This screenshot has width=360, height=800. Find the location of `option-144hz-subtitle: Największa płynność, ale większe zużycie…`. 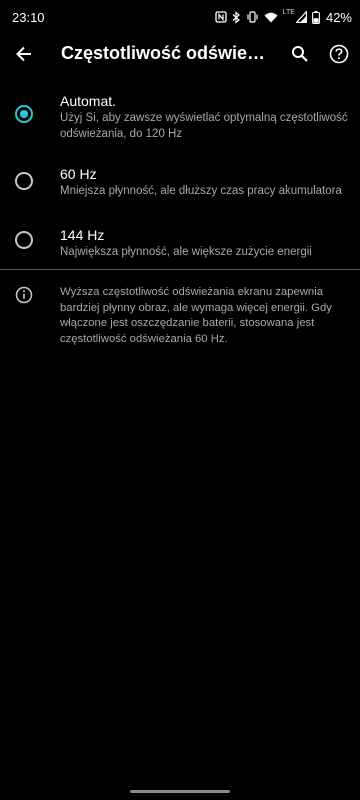

option-144hz-subtitle: Największa płynność, ale większe zużycie… is located at coordinates (186, 252).